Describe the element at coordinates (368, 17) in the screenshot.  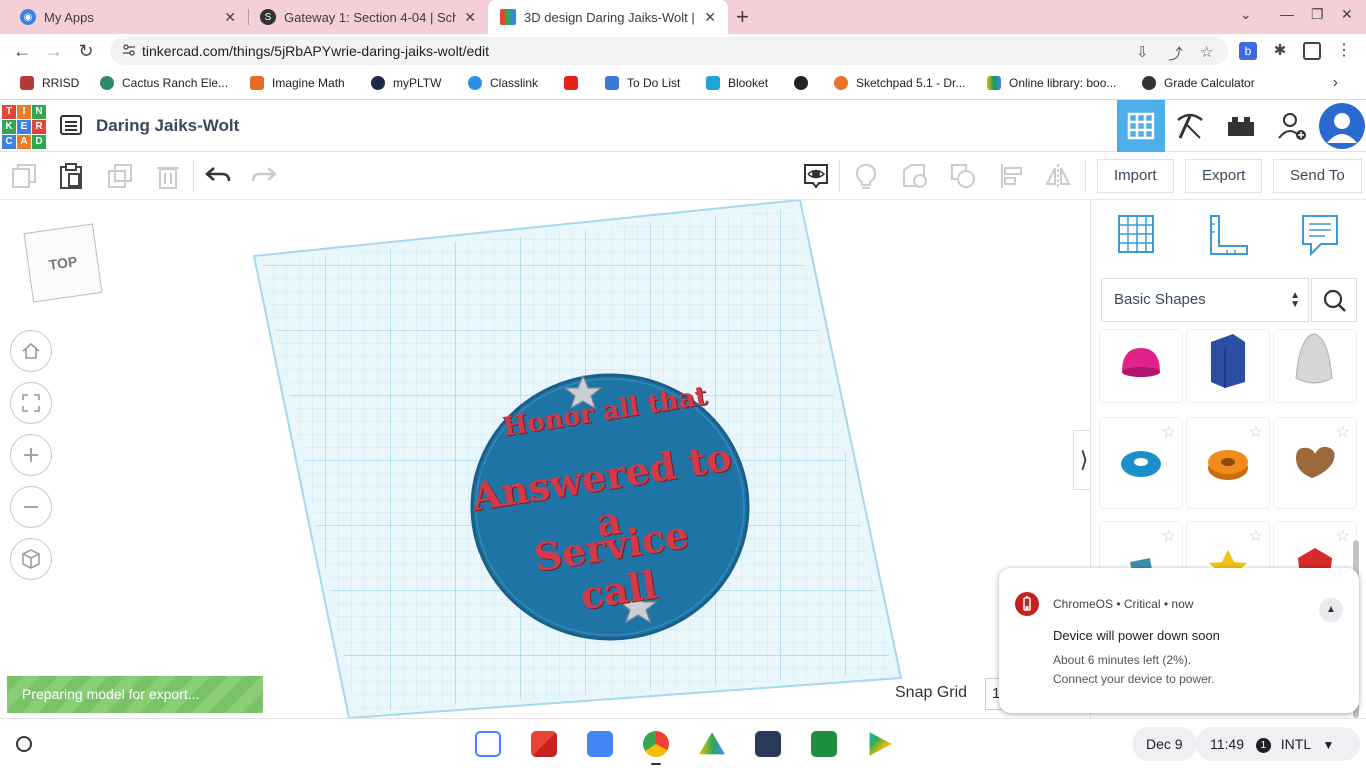
I see `tab-gateway: S Gateway 1: Section 4-04 | School... ✕` at that location.